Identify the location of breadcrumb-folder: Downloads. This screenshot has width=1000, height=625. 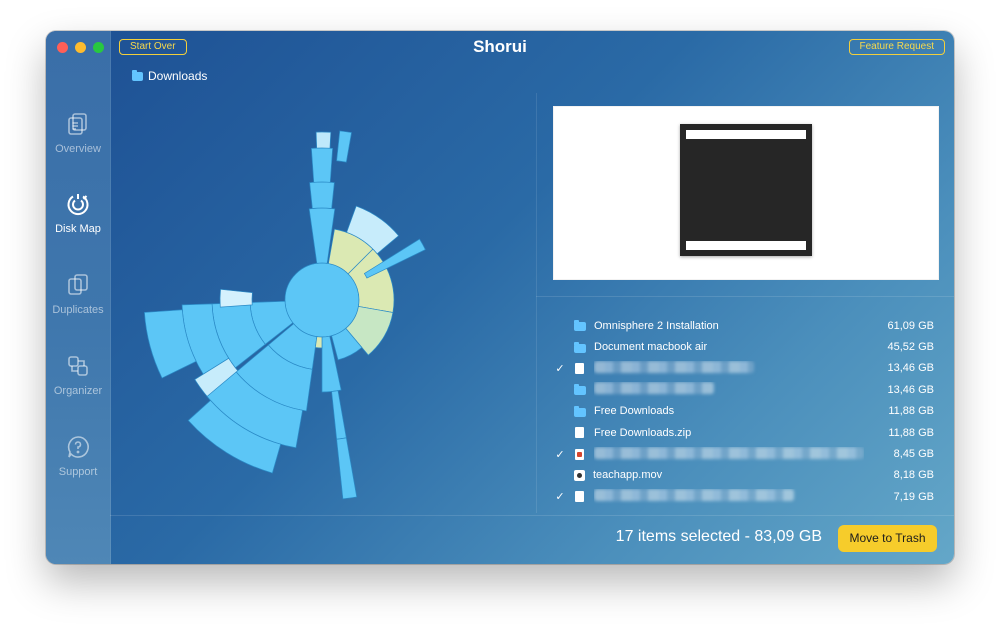
(178, 76).